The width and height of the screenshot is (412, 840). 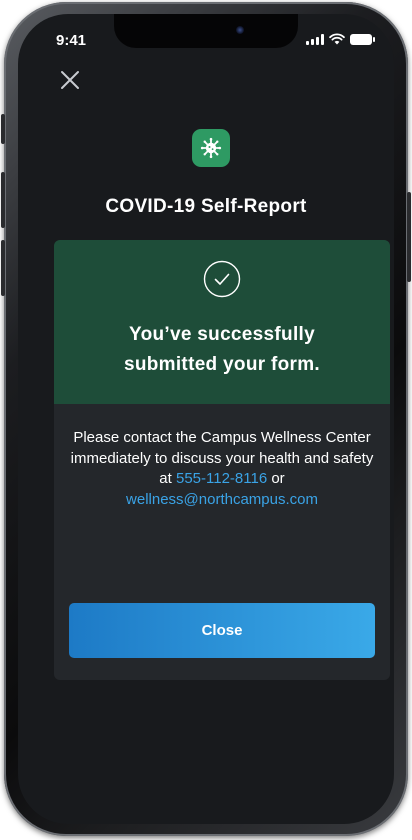 What do you see at coordinates (222, 334) in the screenshot?
I see `success-line-1: You’ve successfully` at bounding box center [222, 334].